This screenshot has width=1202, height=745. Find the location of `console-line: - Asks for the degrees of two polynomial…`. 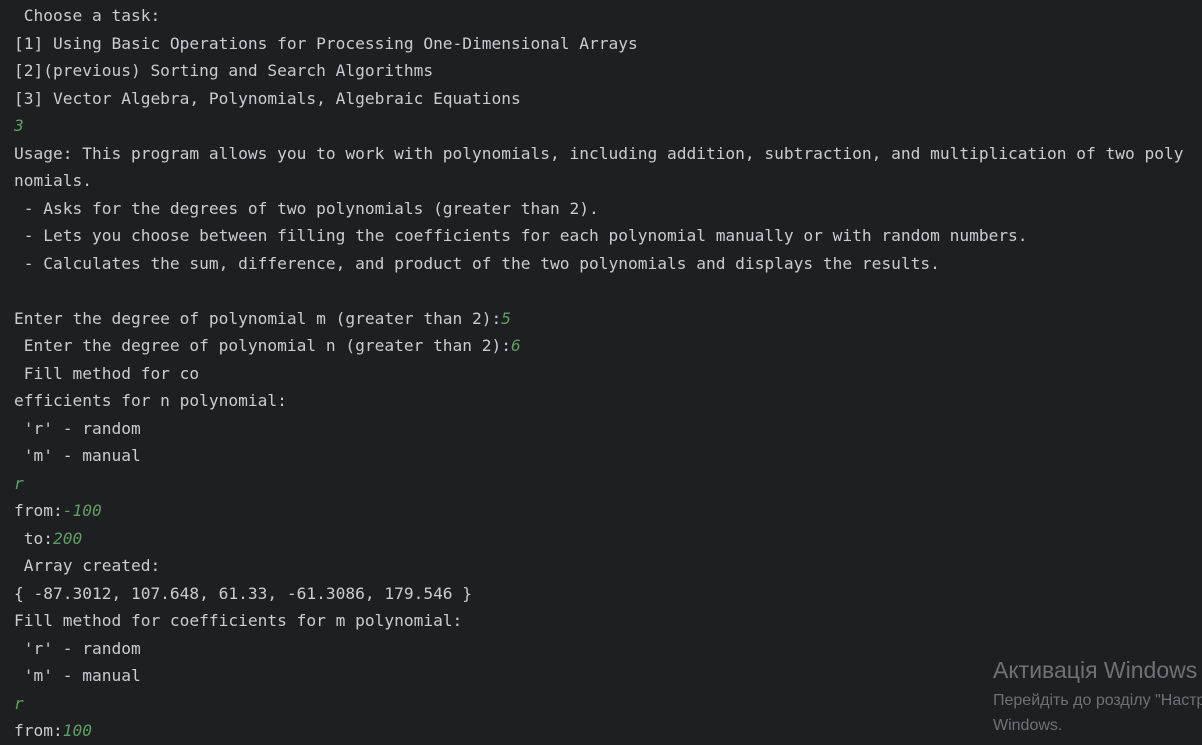

console-line: - Asks for the degrees of two polynomial… is located at coordinates (306, 208).